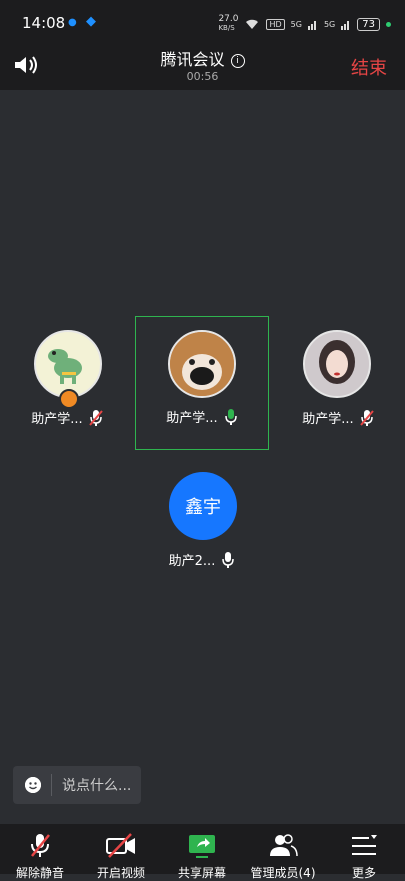  What do you see at coordinates (364, 845) in the screenshot?
I see `more-menu-icon` at bounding box center [364, 845].